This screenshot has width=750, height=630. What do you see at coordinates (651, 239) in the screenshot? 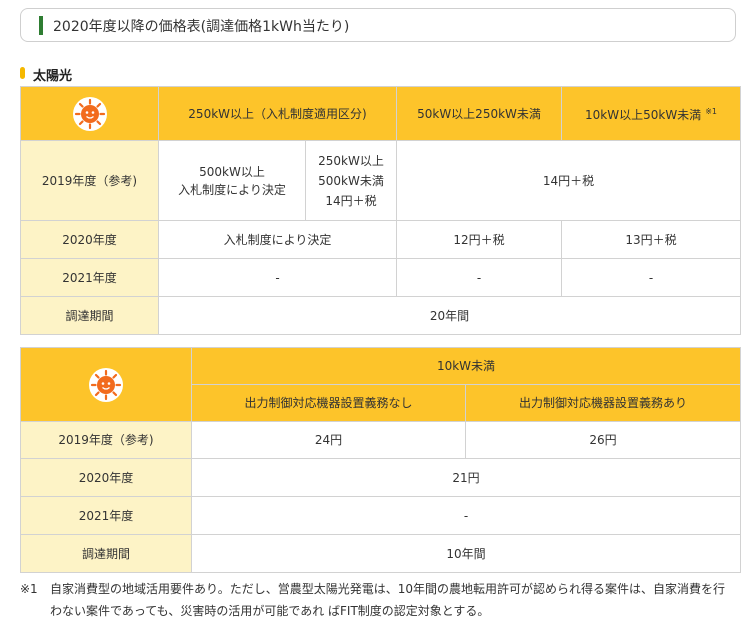
I see `cell-2020-10-50kw: 13円＋税` at bounding box center [651, 239].